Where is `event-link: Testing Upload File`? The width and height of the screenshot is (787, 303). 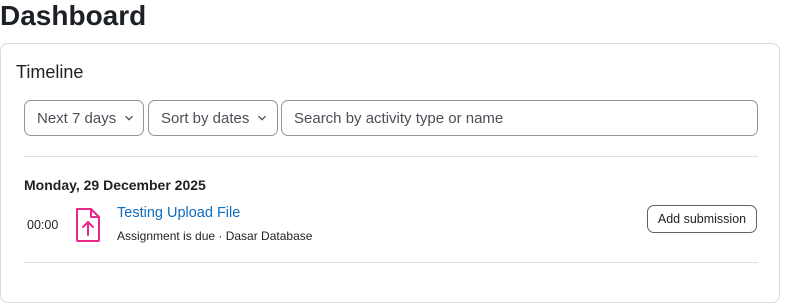
event-link: Testing Upload File is located at coordinates (178, 213).